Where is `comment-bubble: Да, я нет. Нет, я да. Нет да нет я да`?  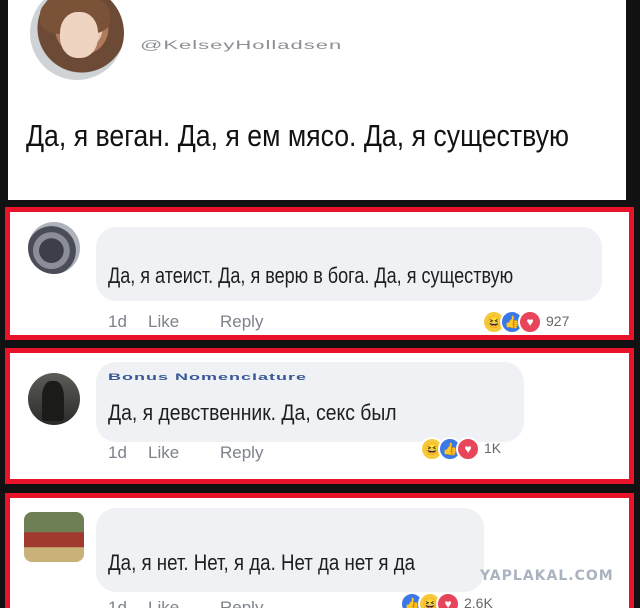 comment-bubble: Да, я нет. Нет, я да. Нет да нет я да is located at coordinates (290, 550).